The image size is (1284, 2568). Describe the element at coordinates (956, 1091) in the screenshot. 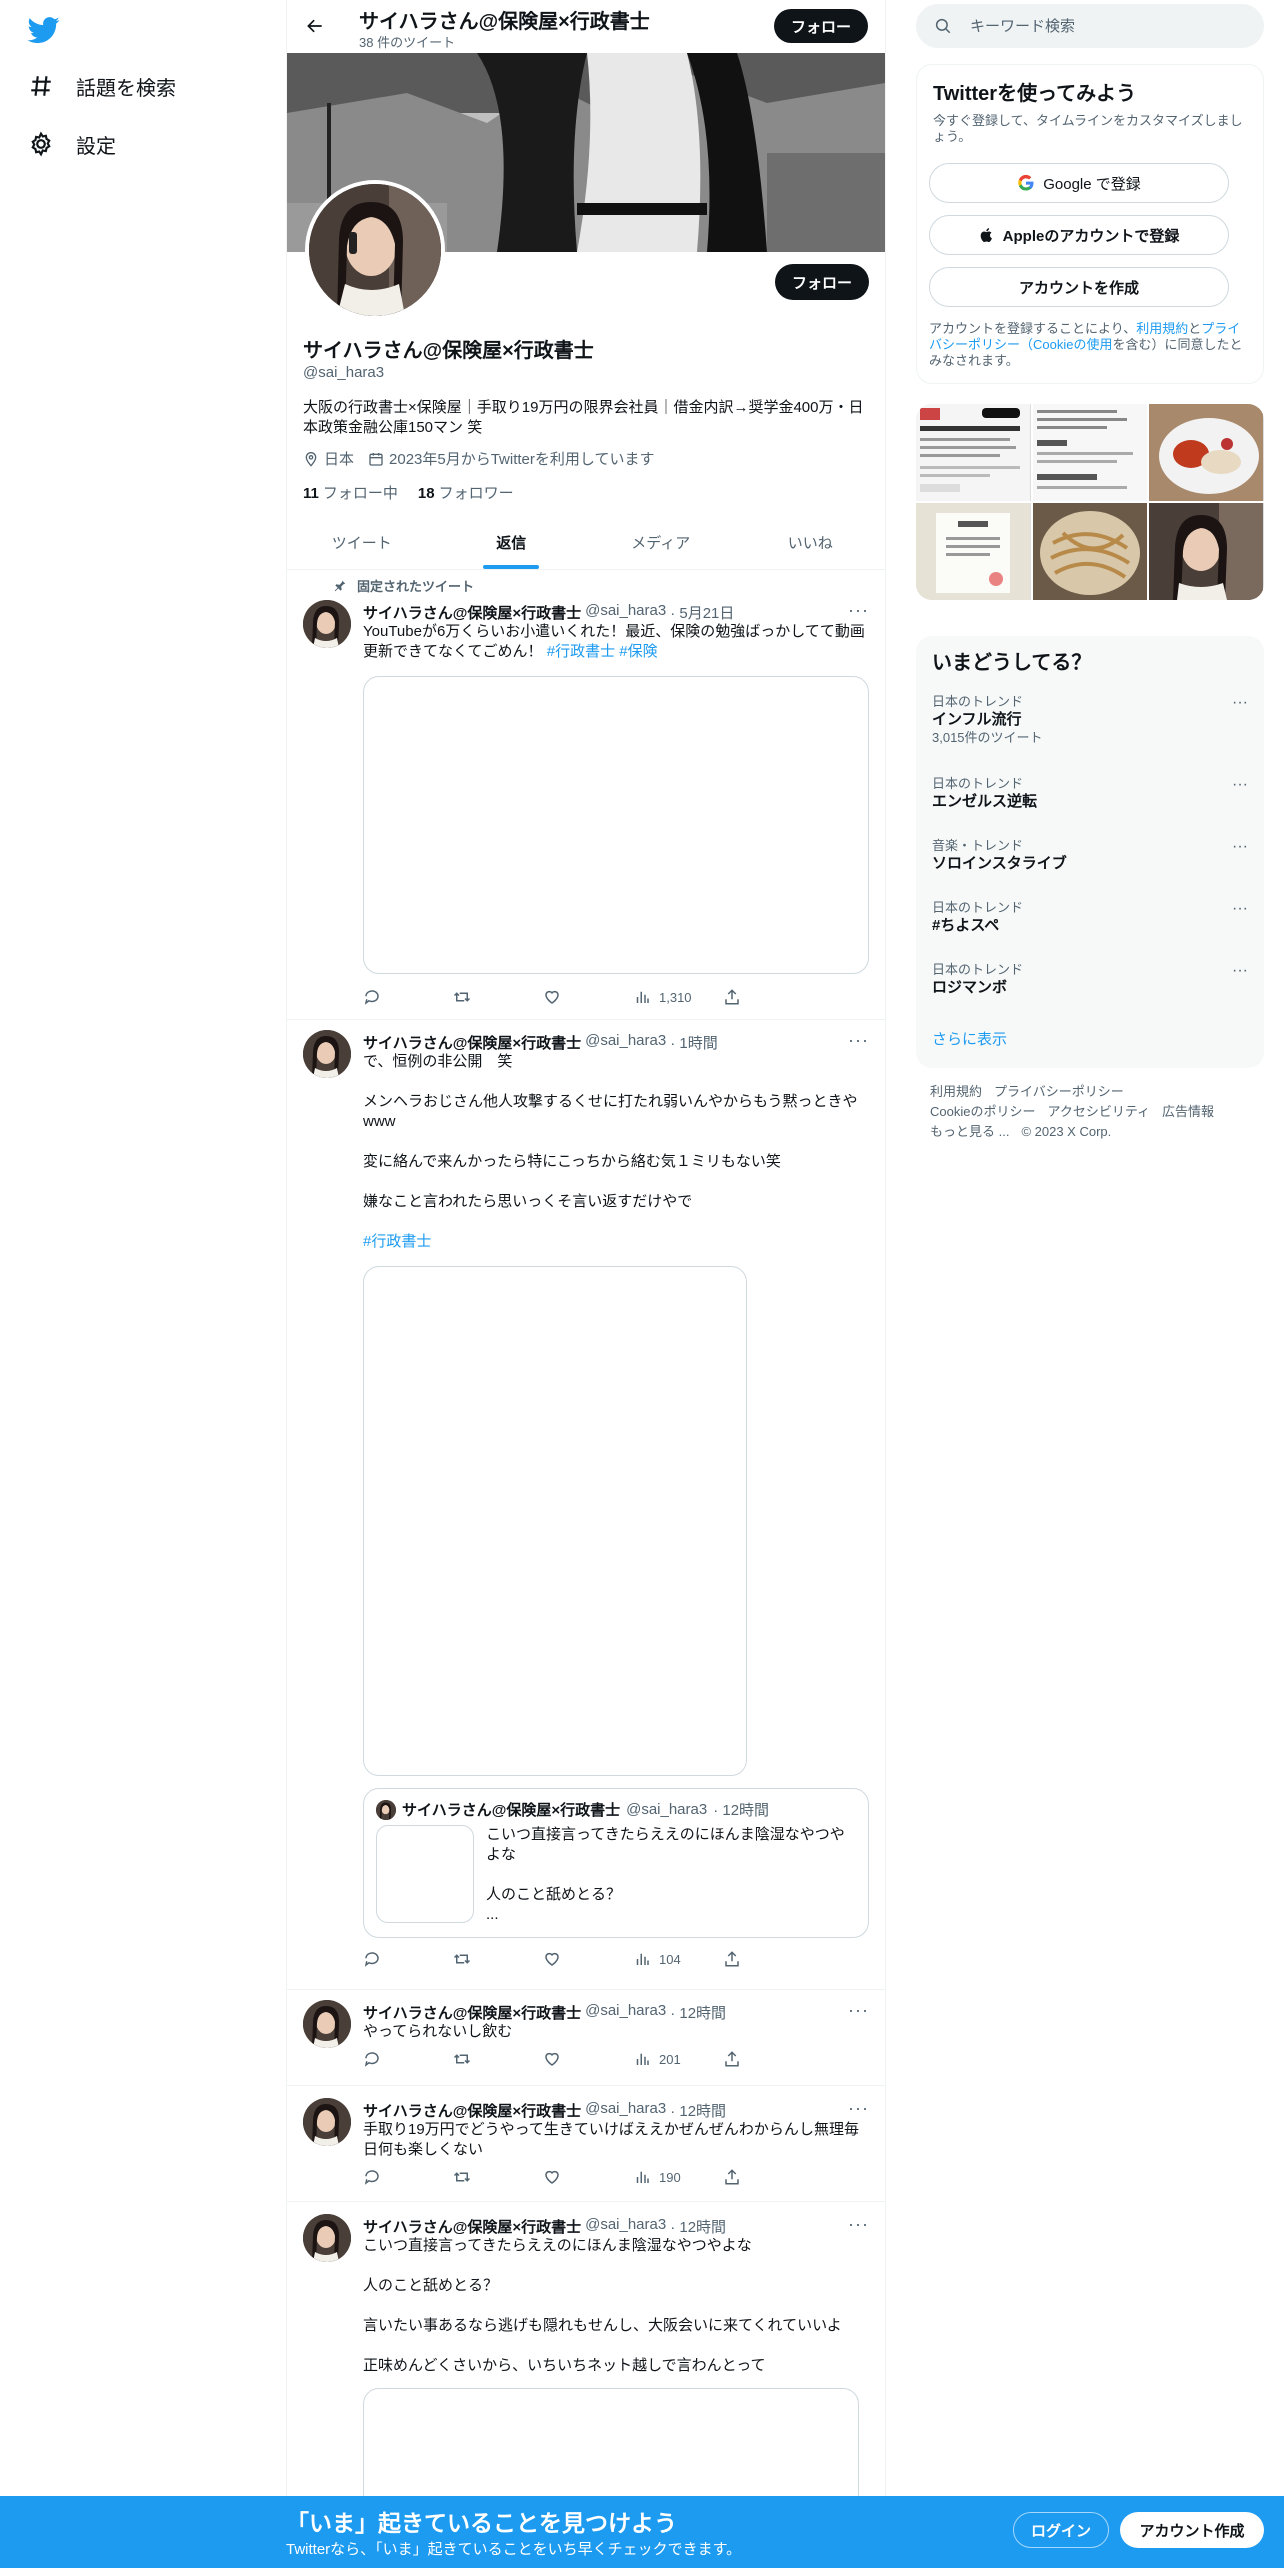

I see `footer-link: 利用規約` at that location.